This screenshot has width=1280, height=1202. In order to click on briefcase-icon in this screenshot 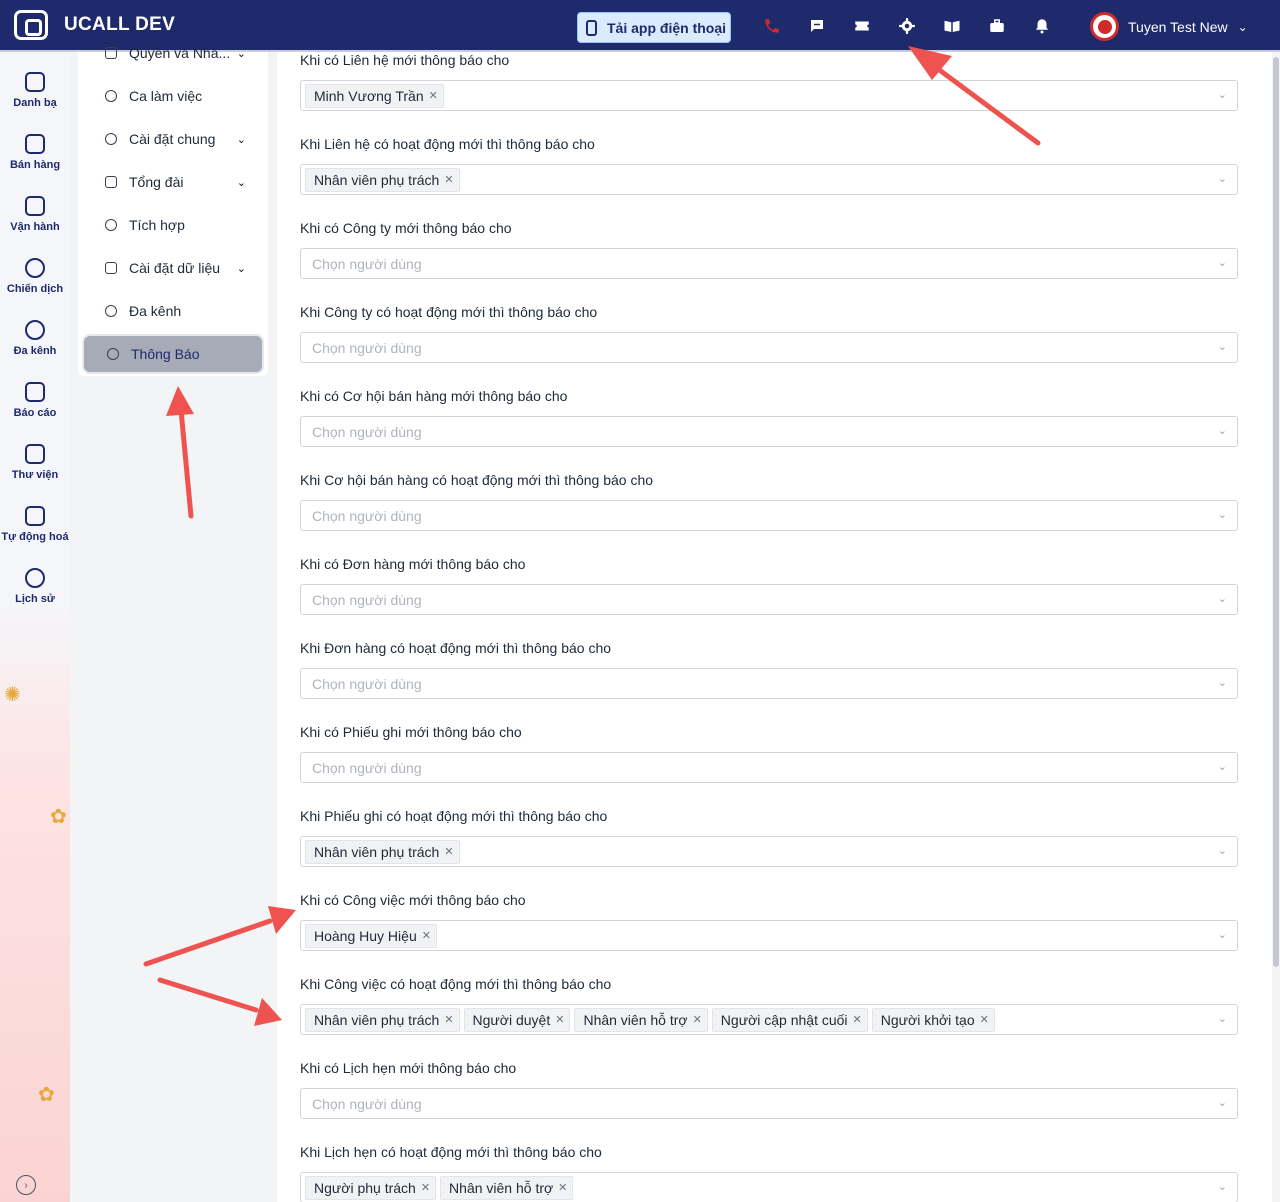, I will do `click(997, 26)`.